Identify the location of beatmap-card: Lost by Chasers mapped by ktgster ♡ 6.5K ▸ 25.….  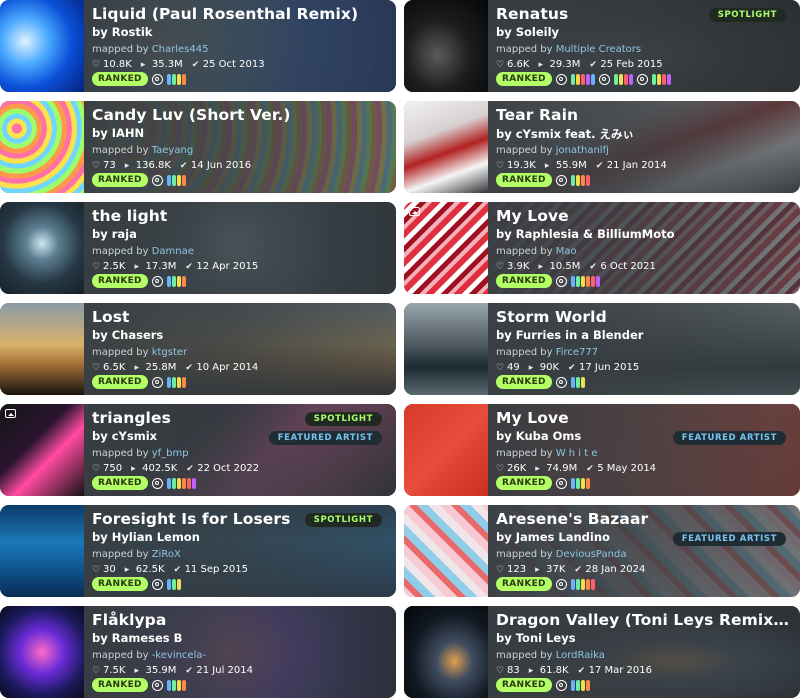
(198, 349).